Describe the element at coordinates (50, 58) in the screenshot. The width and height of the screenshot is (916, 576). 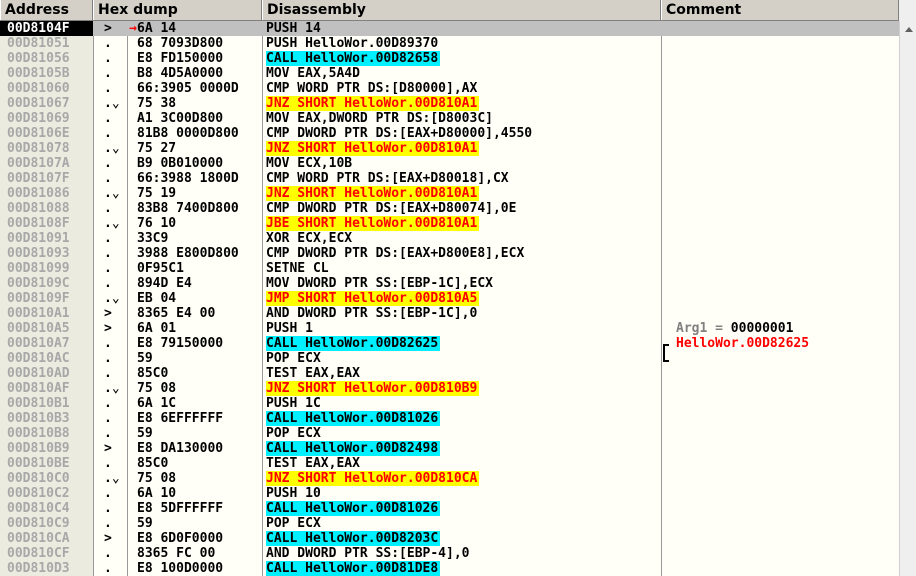
I see `address-cell: 00D81056` at that location.